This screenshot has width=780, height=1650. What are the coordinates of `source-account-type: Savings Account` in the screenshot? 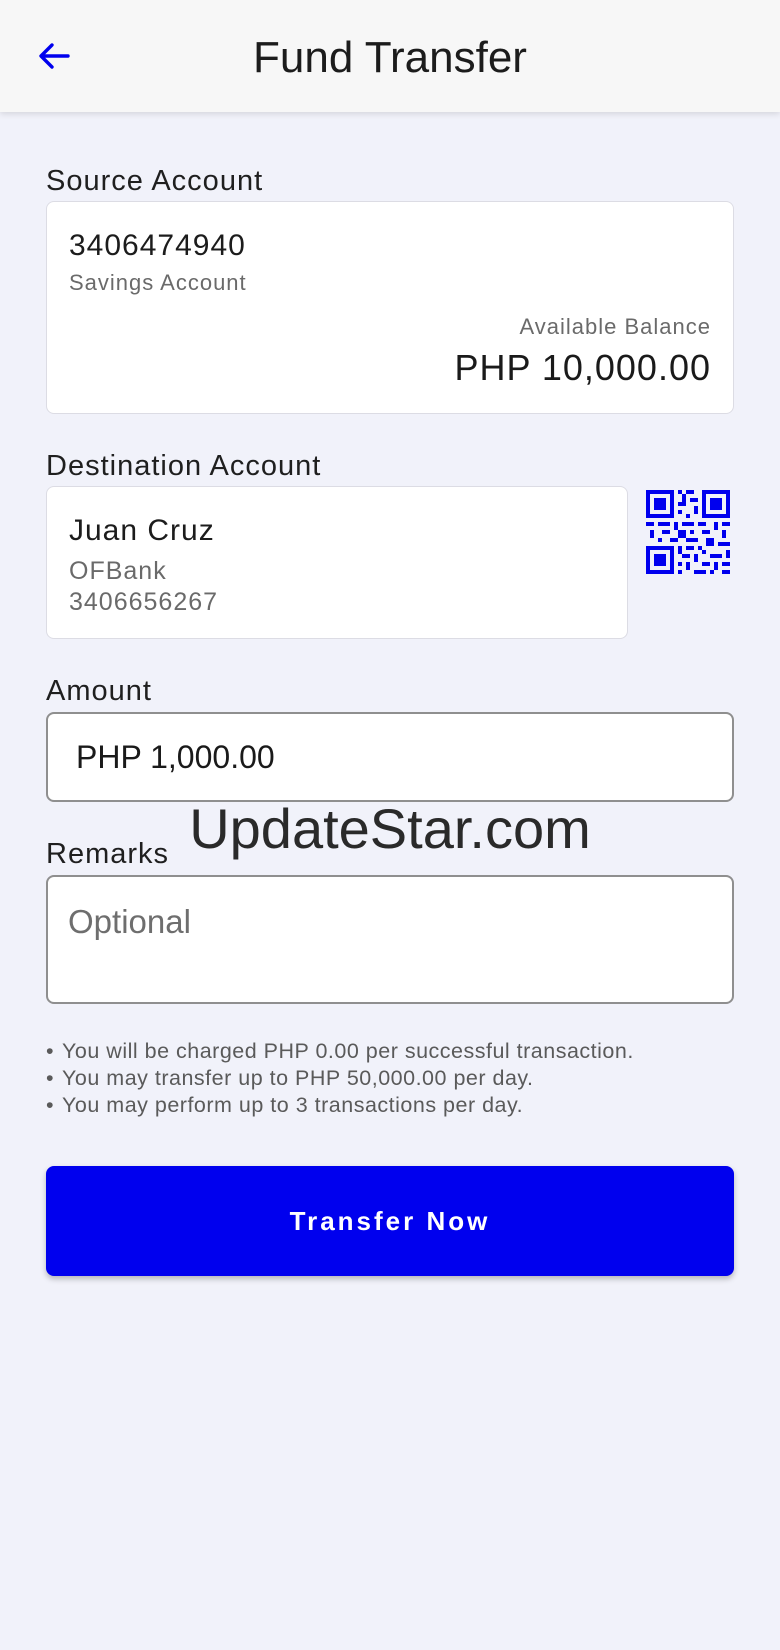 It's located at (158, 282).